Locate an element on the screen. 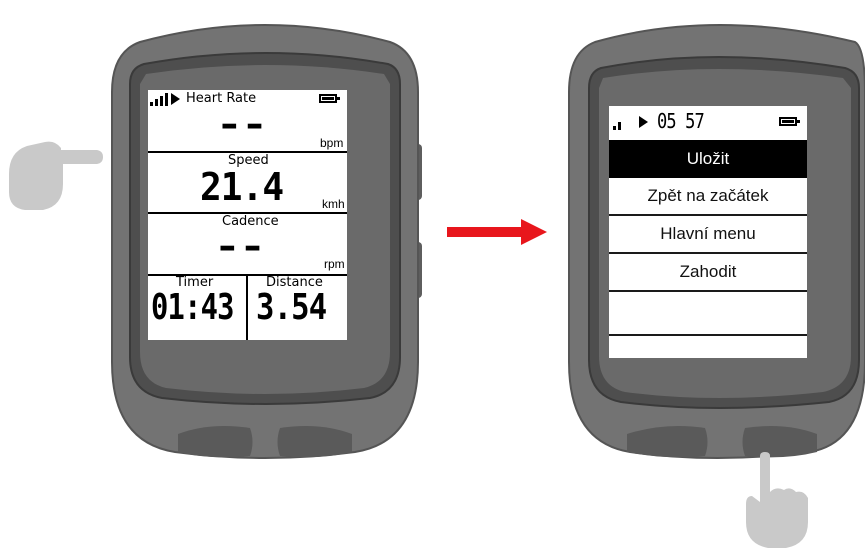 Image resolution: width=865 pixels, height=548 pixels. speed-value: 21.4 is located at coordinates (242, 187).